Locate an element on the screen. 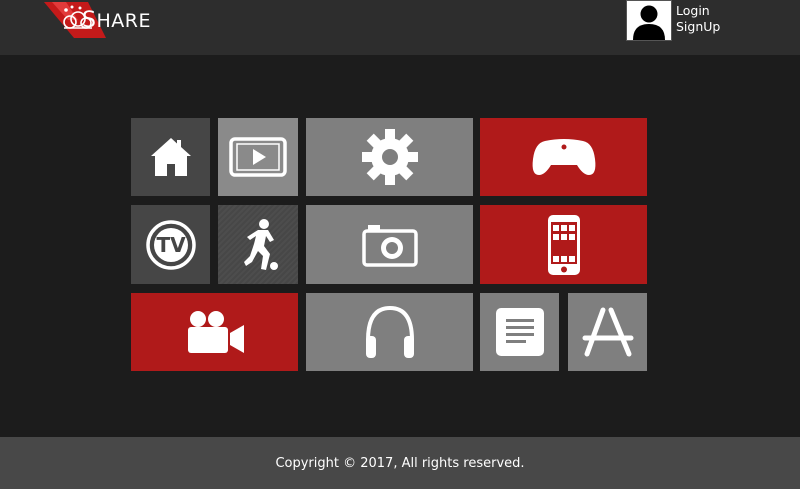 Image resolution: width=800 pixels, height=489 pixels. document-icon is located at coordinates (519, 332).